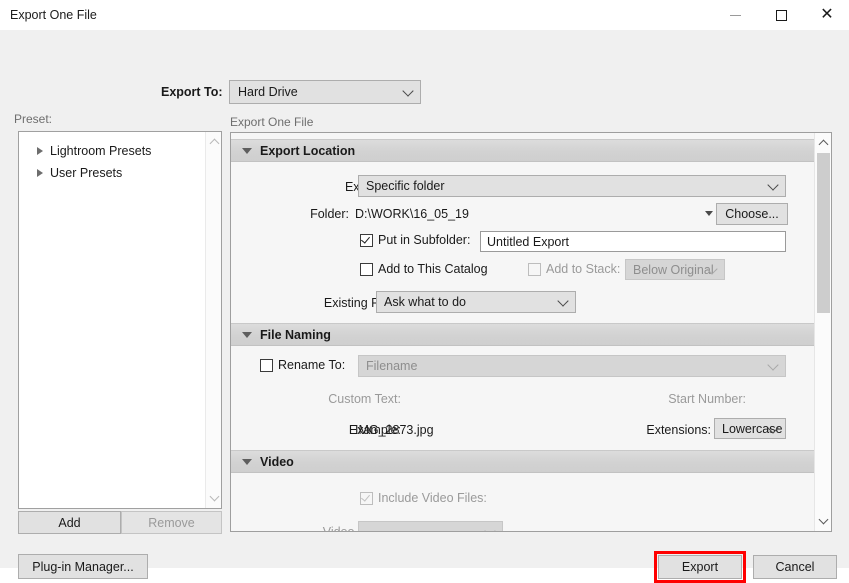 The height and width of the screenshot is (583, 849). Describe the element at coordinates (101, 151) in the screenshot. I see `preset-group-label: Lightroom Presets` at that location.